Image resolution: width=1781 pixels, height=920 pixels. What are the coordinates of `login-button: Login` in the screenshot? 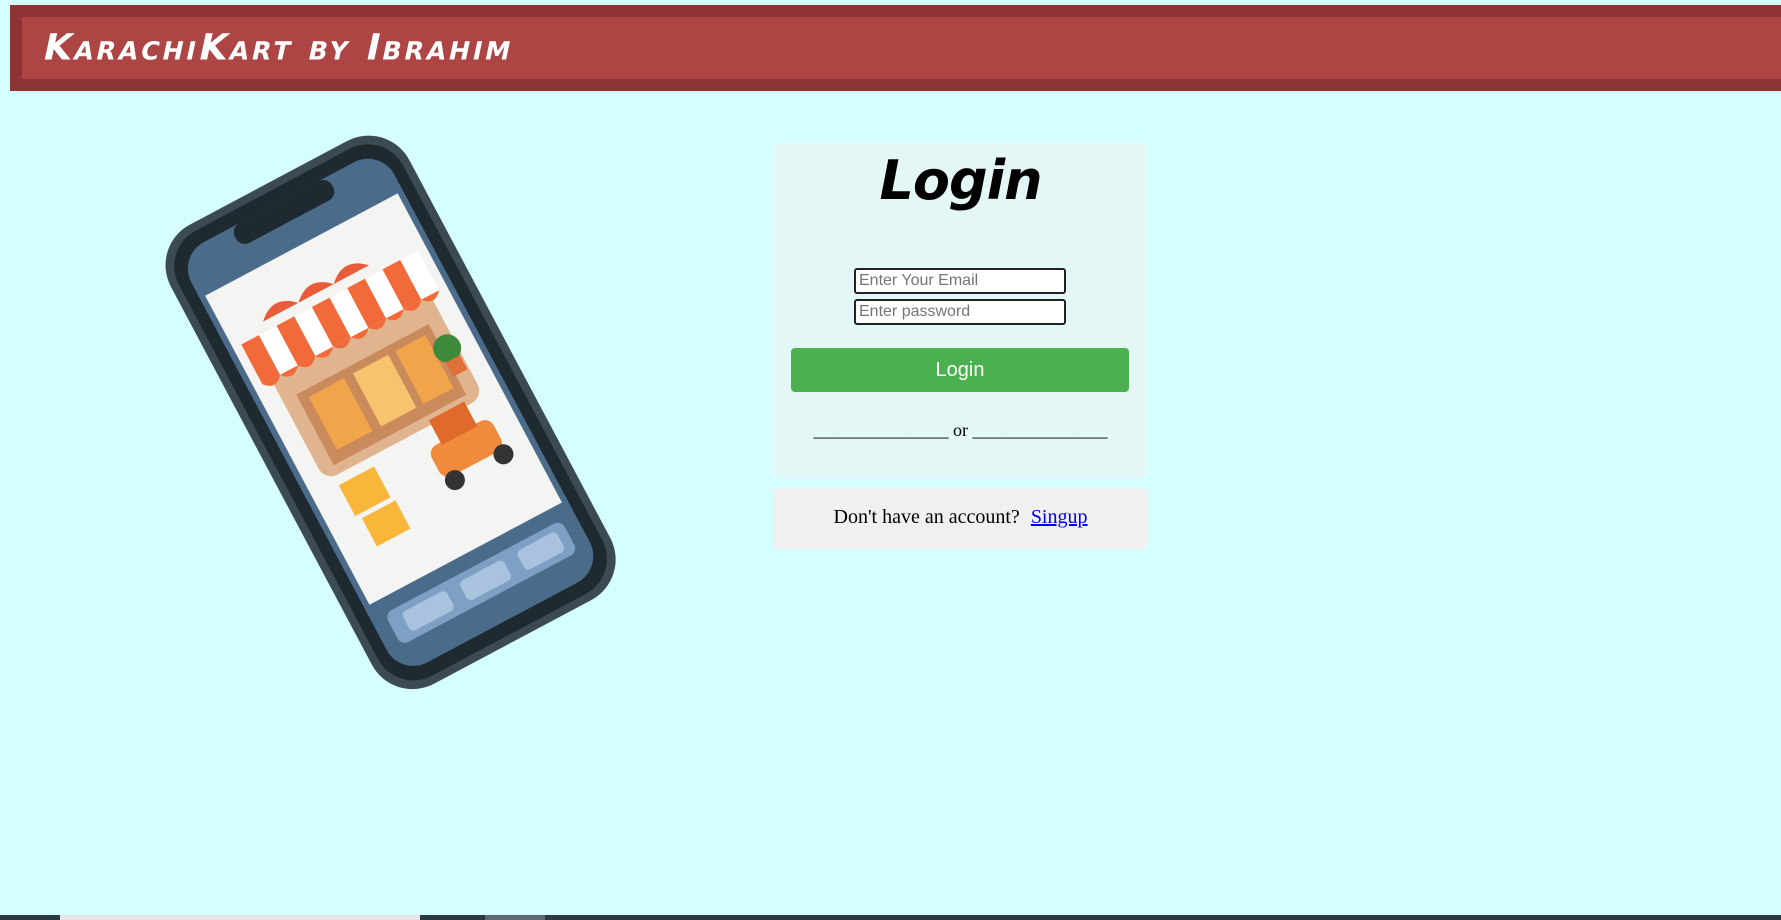 It's located at (960, 370).